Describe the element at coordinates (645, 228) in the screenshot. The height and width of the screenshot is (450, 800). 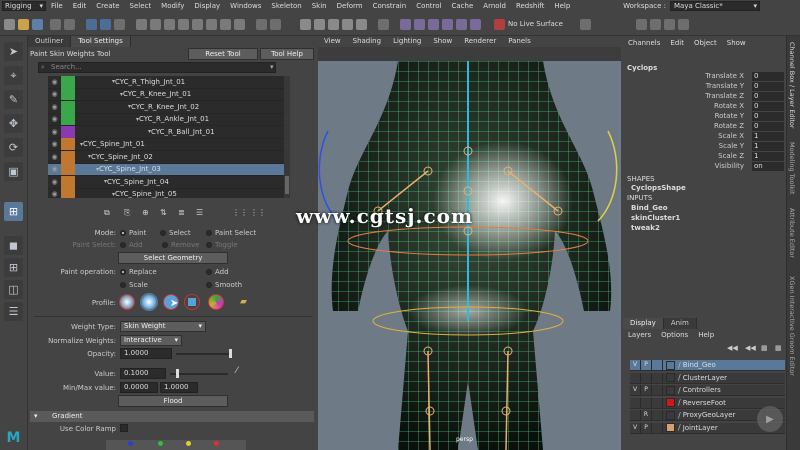
I see `input-tweak: tweak2` at that location.